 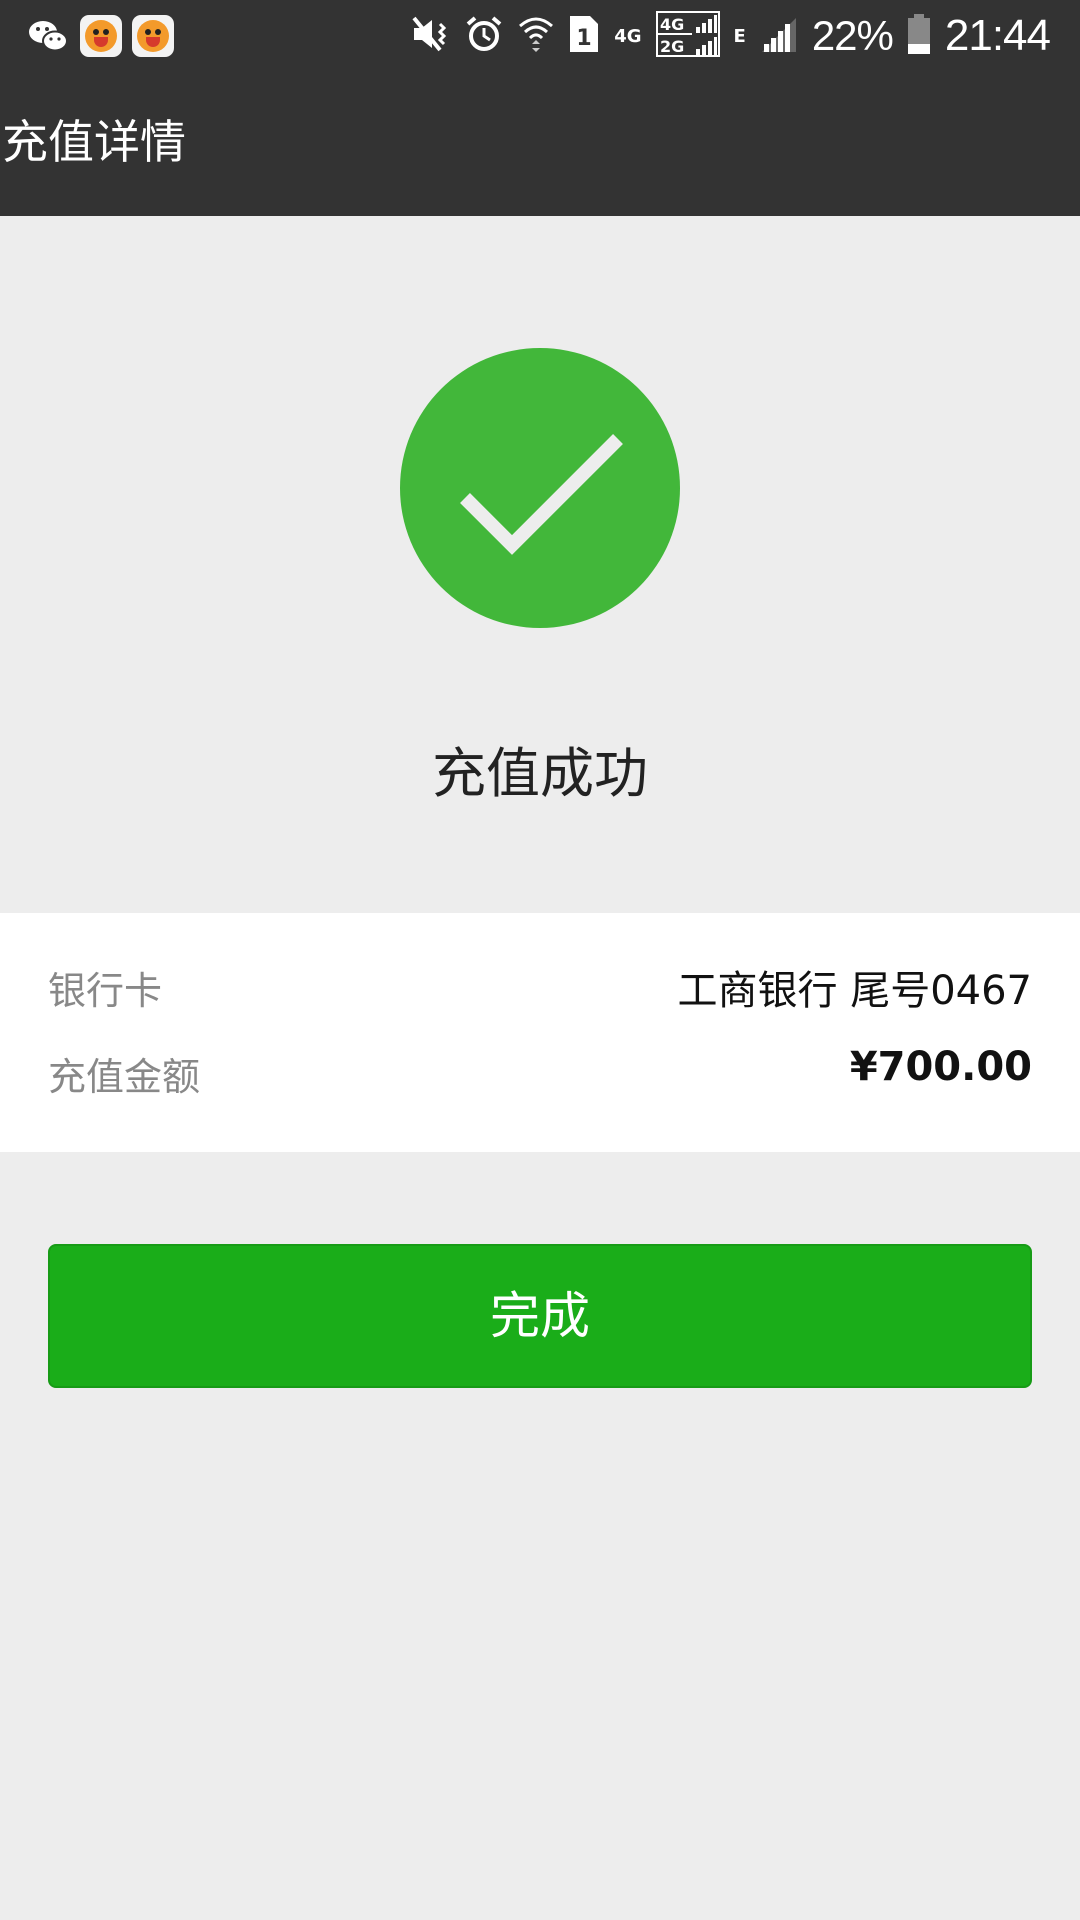 I want to click on network-4g-label: 4G, so click(x=628, y=36).